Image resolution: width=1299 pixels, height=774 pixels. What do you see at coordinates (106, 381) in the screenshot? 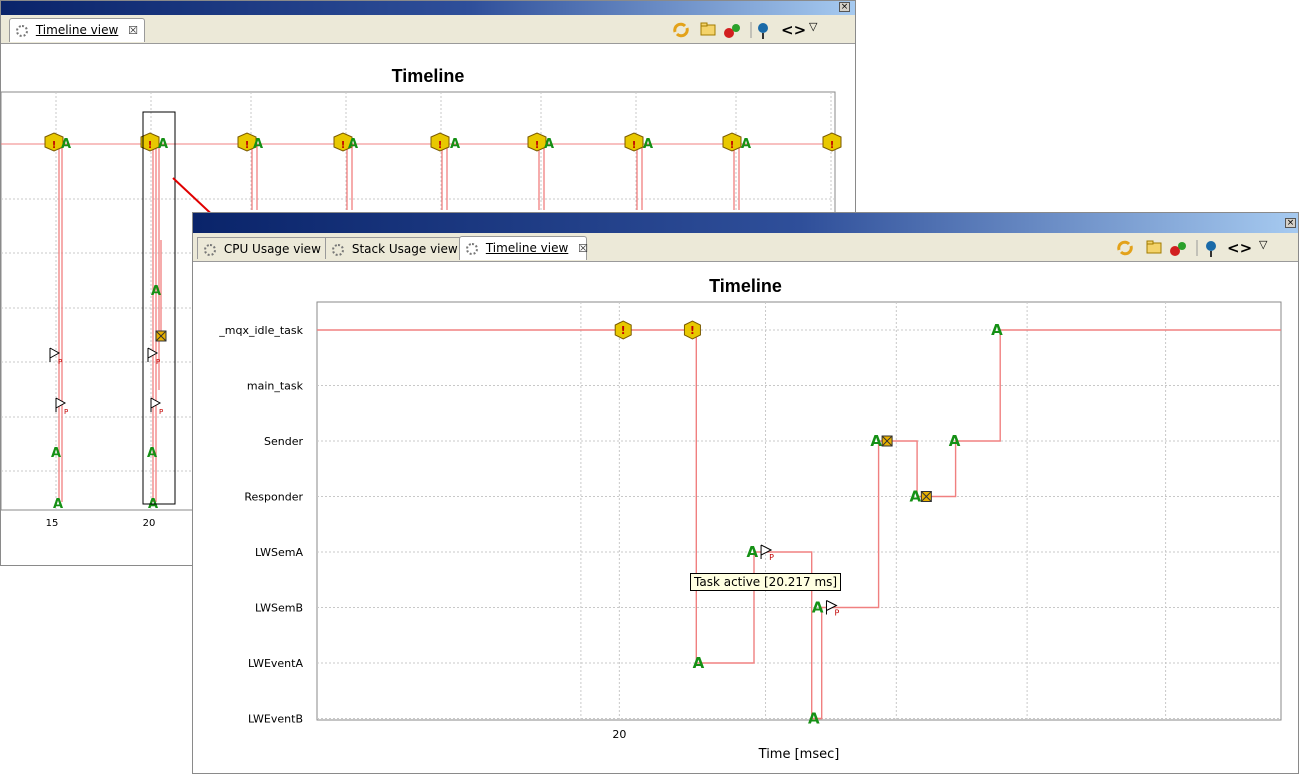
I see `back-flag-markers: P P P P` at bounding box center [106, 381].